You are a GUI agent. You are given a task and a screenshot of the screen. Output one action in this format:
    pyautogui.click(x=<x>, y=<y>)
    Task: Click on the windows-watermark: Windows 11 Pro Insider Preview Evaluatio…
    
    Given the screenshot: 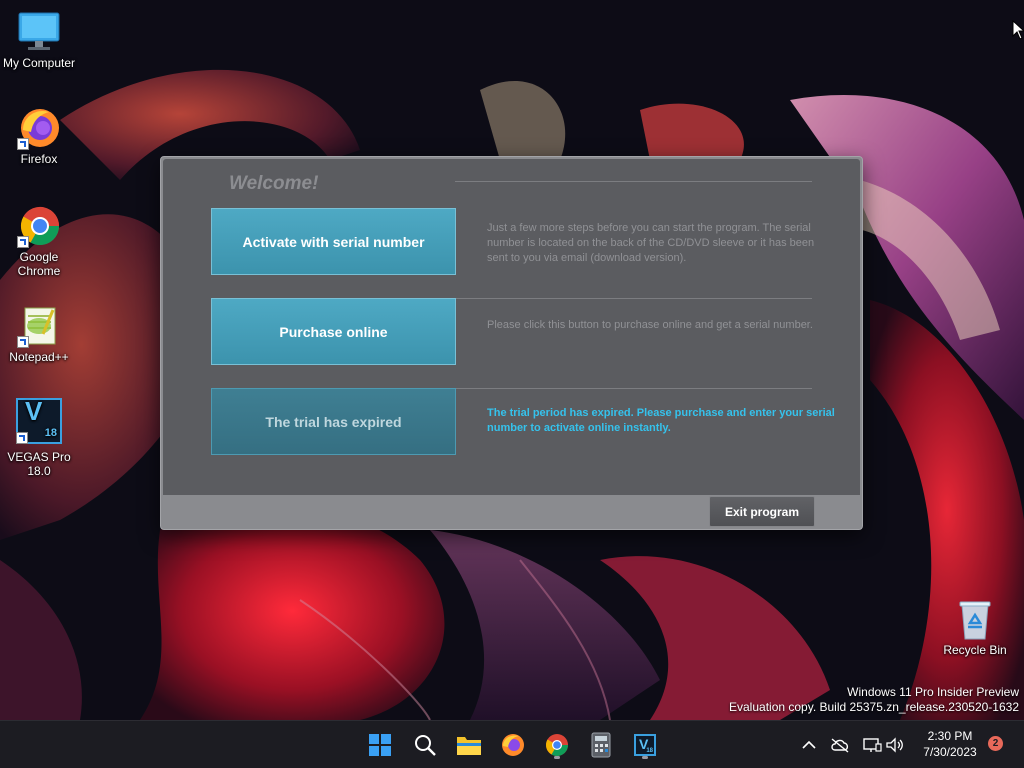 What is the action you would take?
    pyautogui.click(x=874, y=700)
    